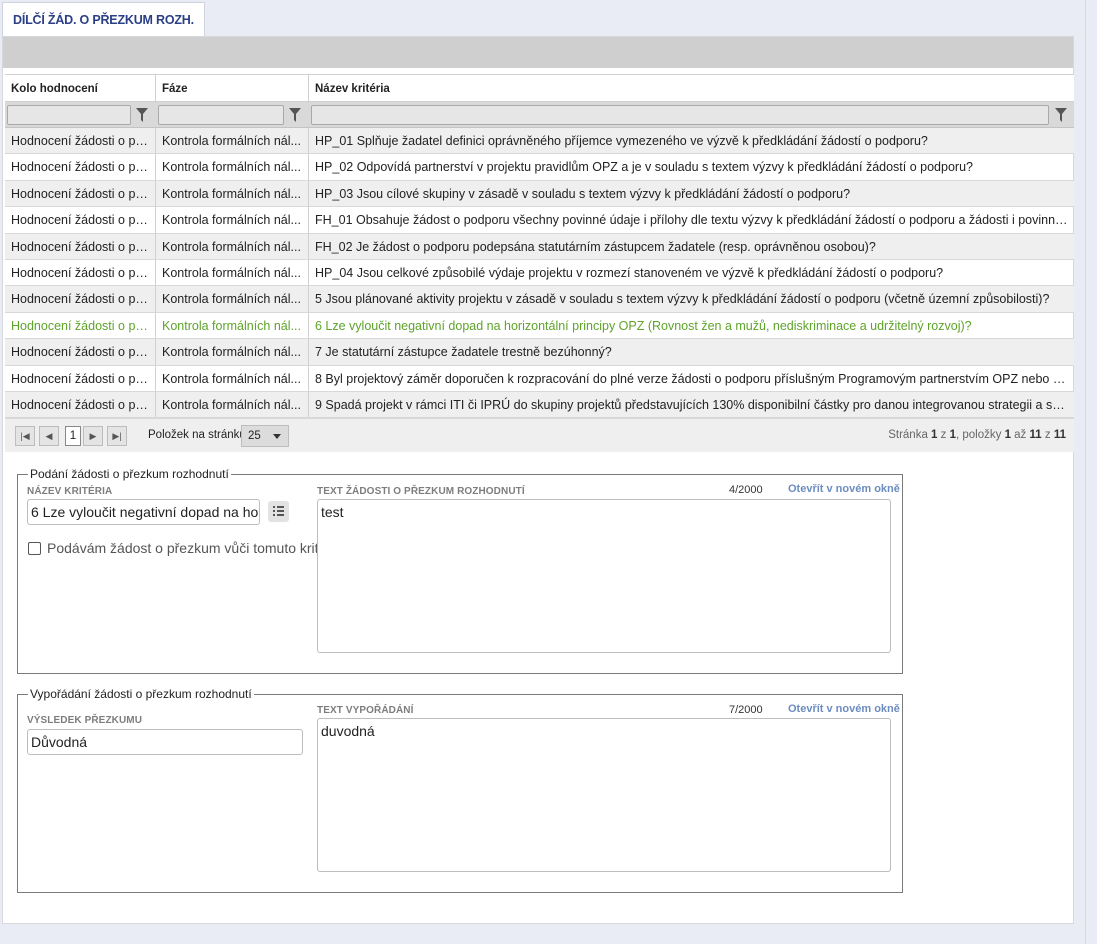  What do you see at coordinates (746, 490) in the screenshot?
I see `request-text-counter: 4/2000` at bounding box center [746, 490].